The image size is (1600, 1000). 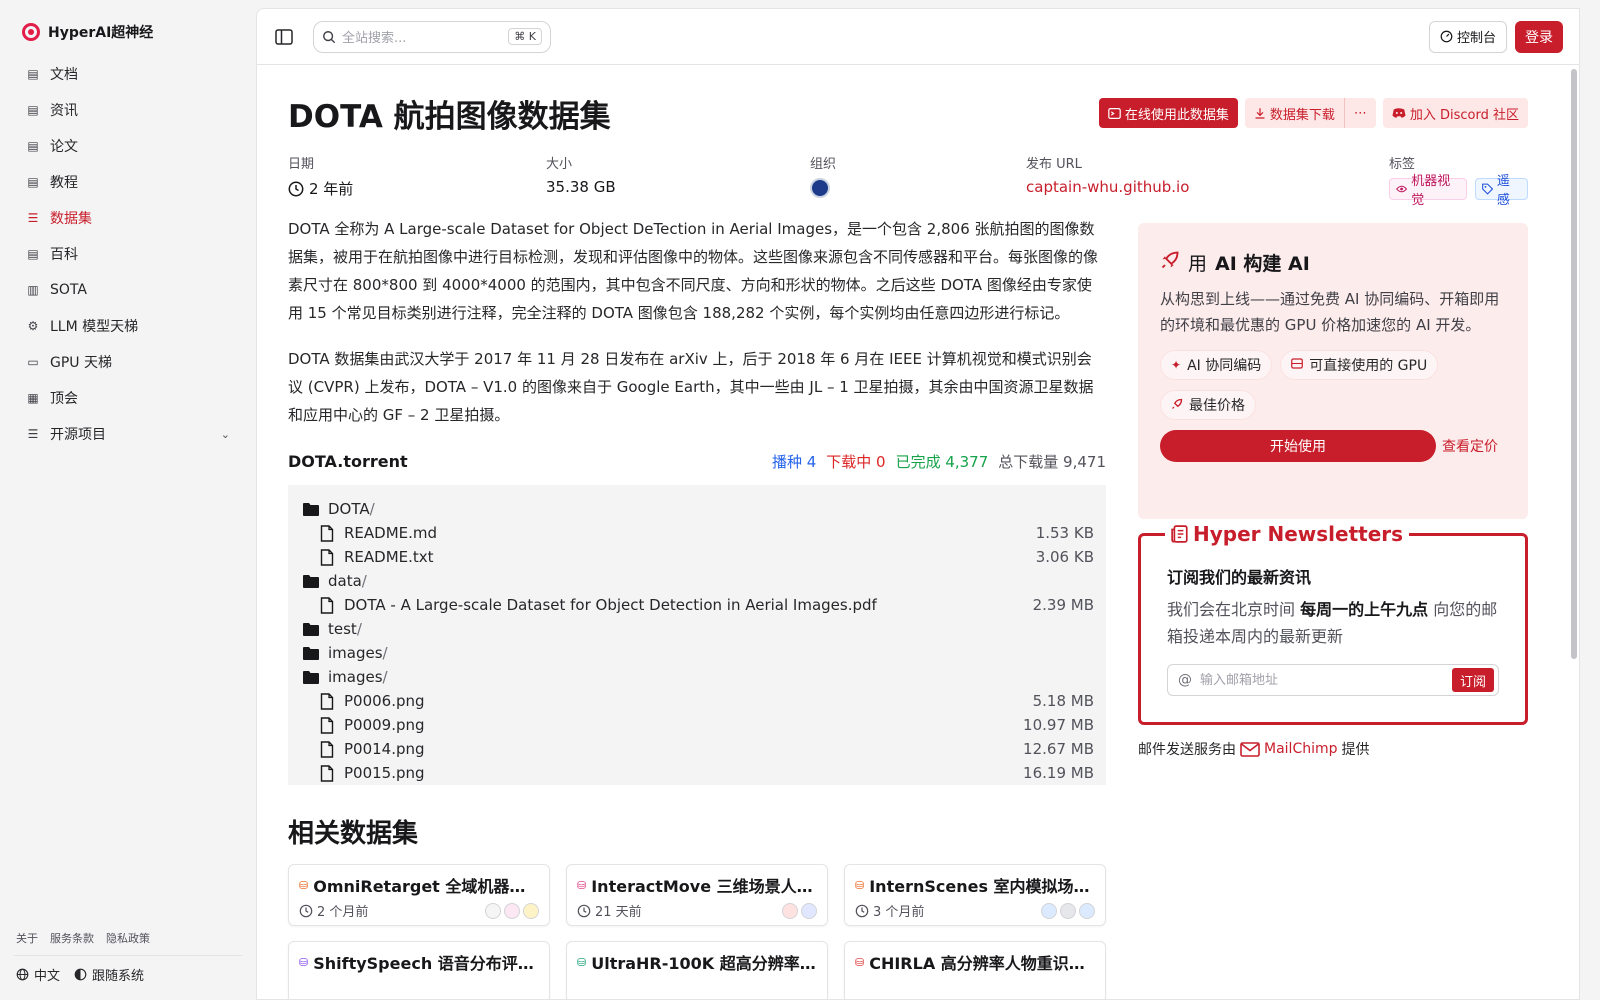 What do you see at coordinates (432, 36) in the screenshot?
I see `search-box: 全站搜索... ⌘ K` at bounding box center [432, 36].